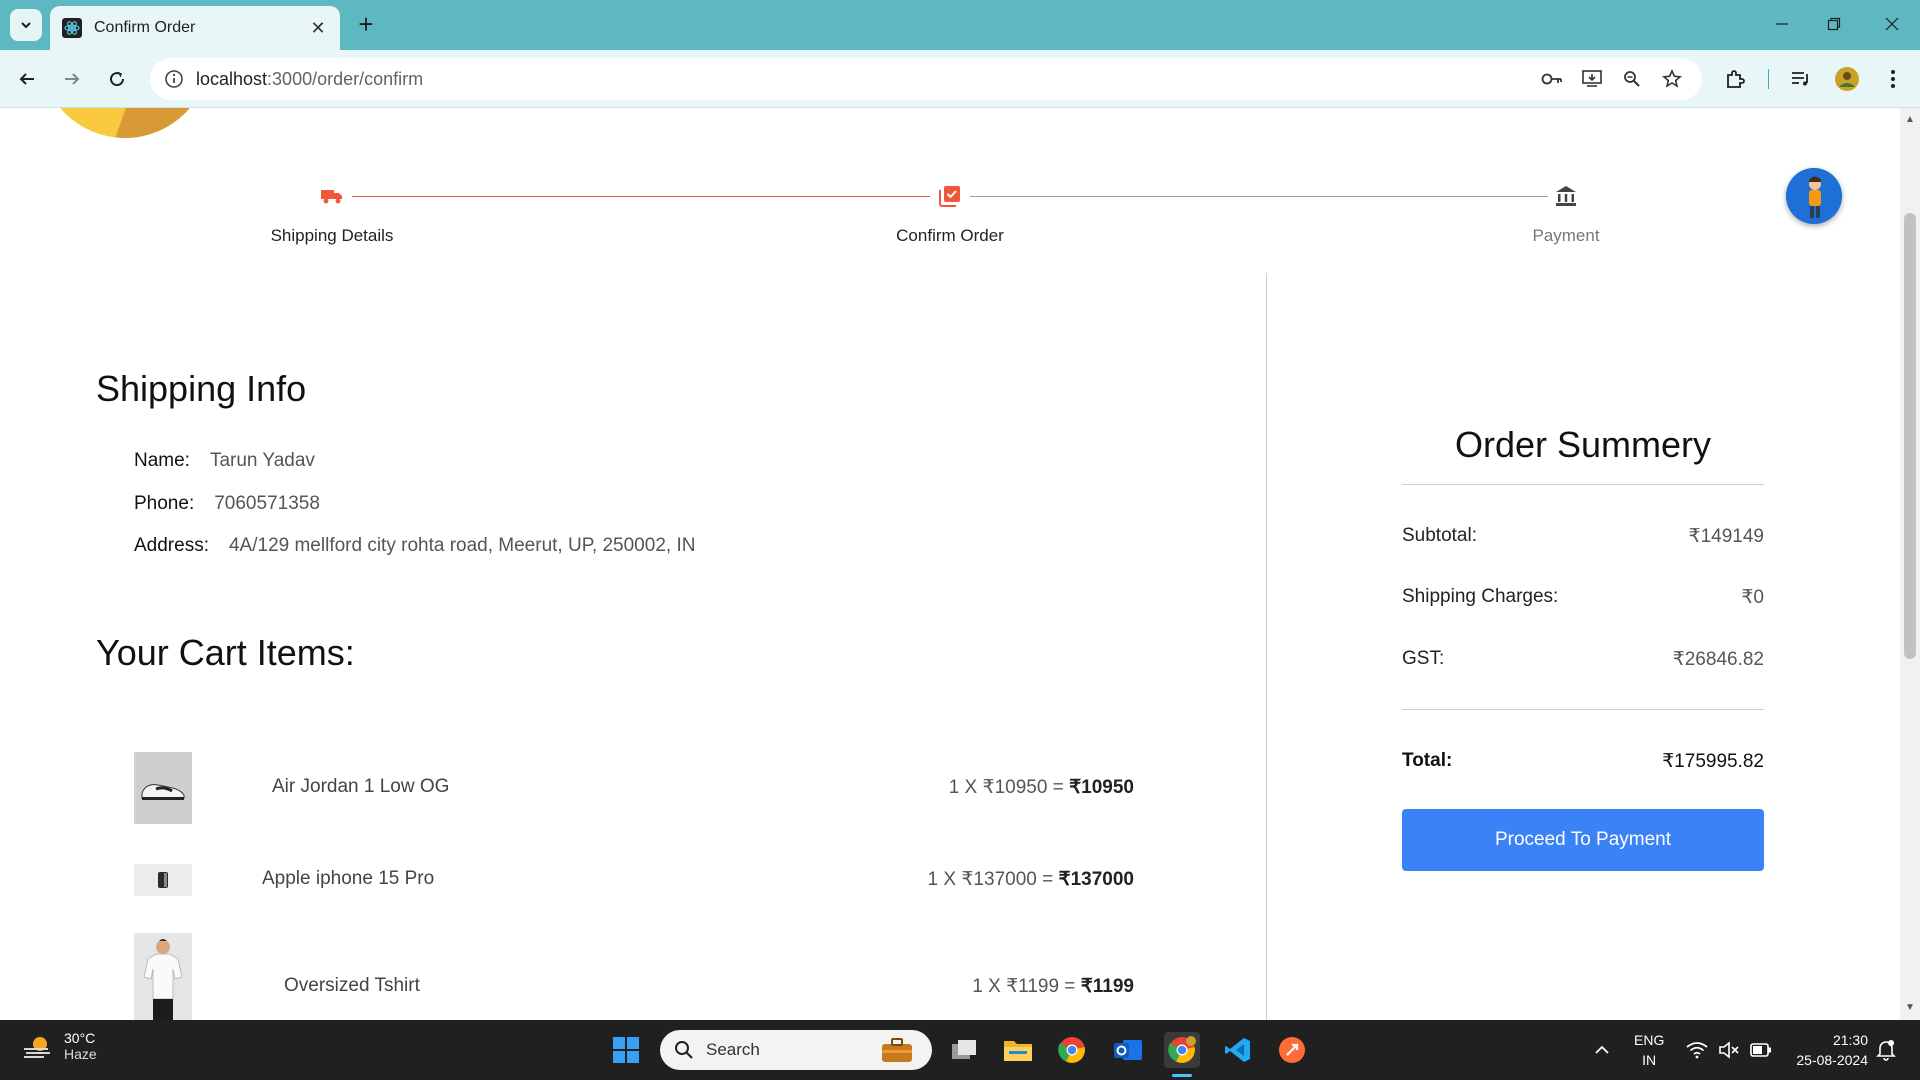 The width and height of the screenshot is (1920, 1080). What do you see at coordinates (163, 792) in the screenshot?
I see `sneaker-image-icon` at bounding box center [163, 792].